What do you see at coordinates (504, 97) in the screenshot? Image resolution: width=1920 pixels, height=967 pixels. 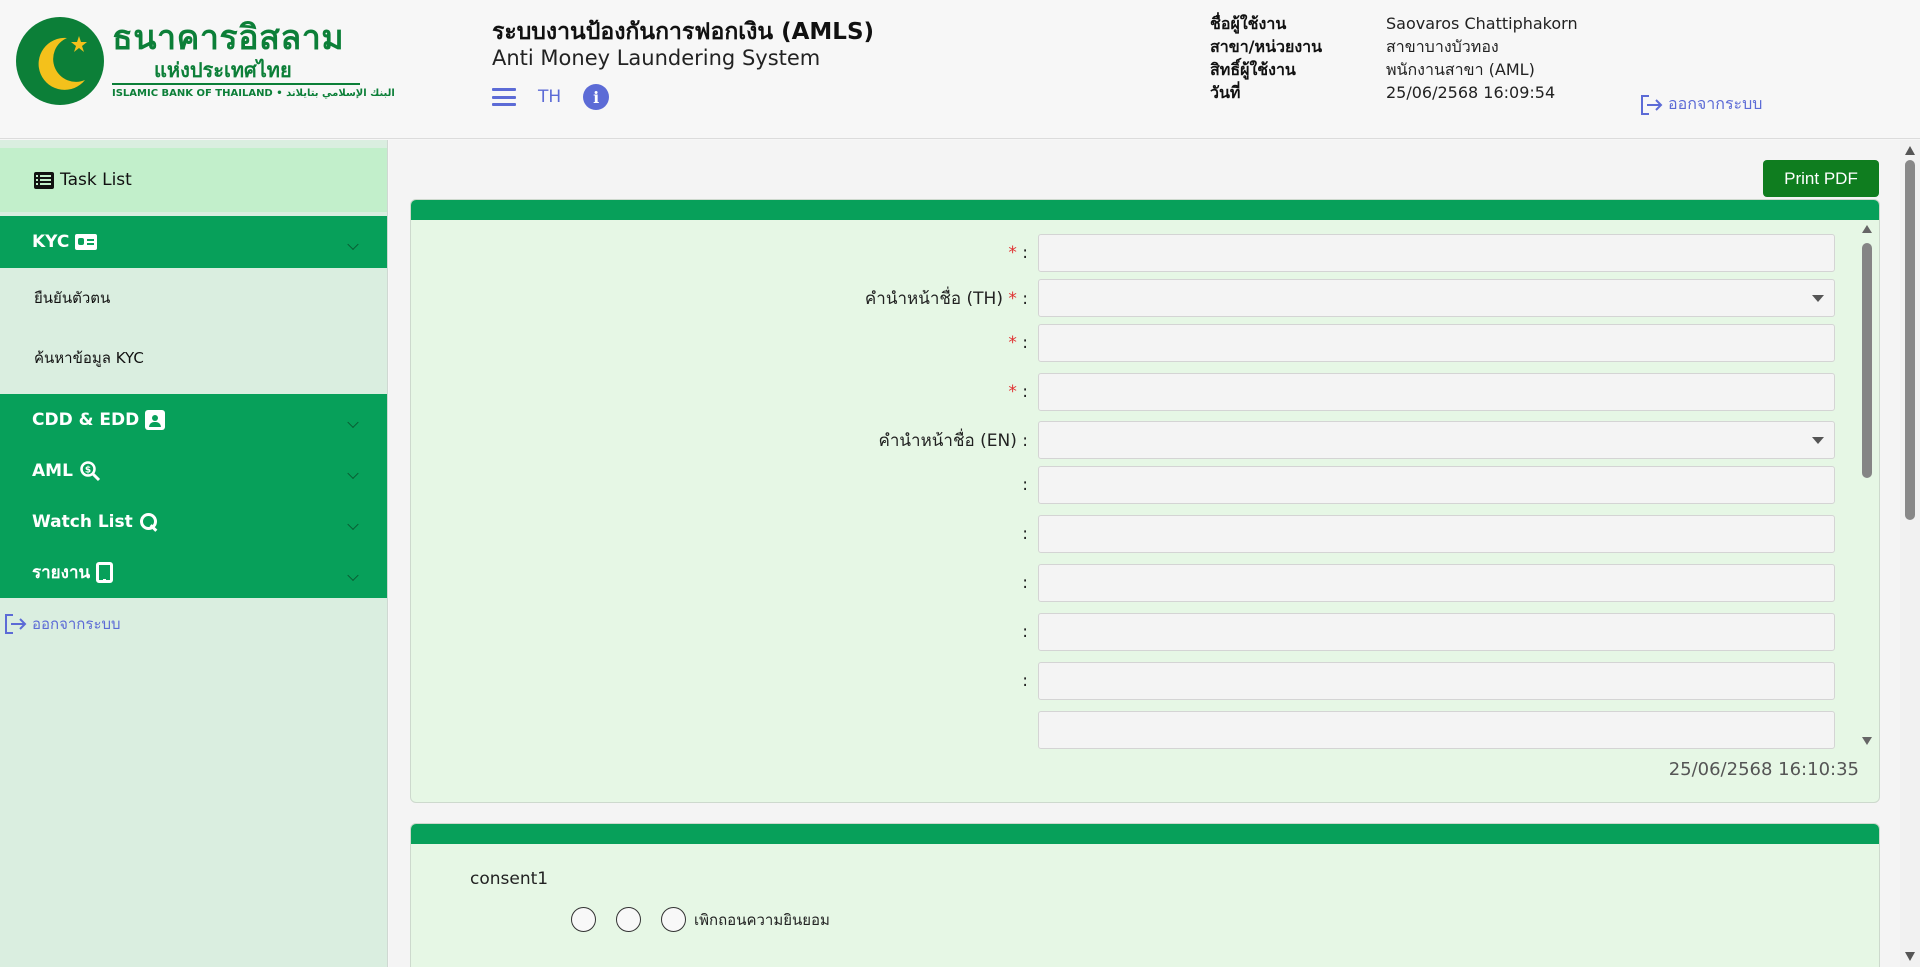 I see `hamburger-menu-icon` at bounding box center [504, 97].